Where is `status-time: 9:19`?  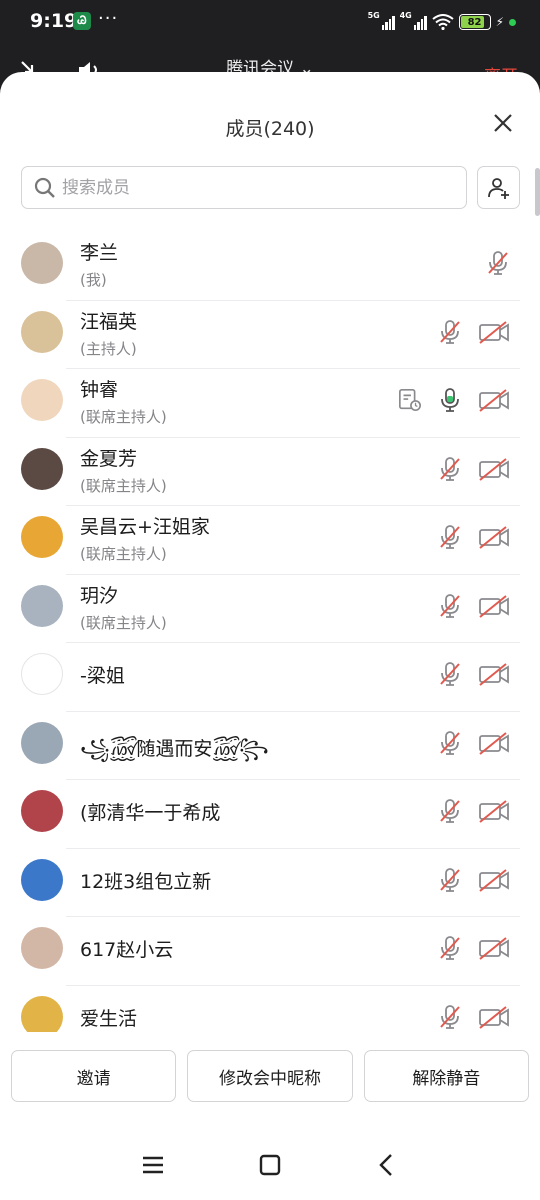
status-time: 9:19 is located at coordinates (54, 21).